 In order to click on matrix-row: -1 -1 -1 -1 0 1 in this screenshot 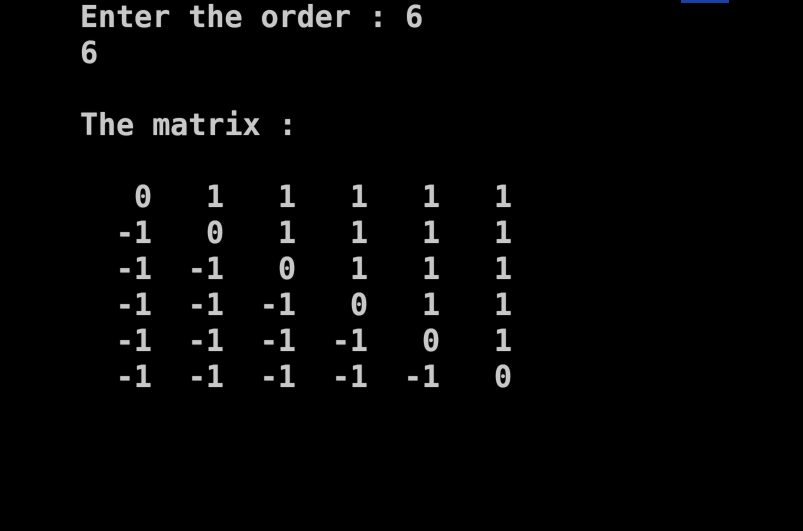, I will do `click(296, 342)`.